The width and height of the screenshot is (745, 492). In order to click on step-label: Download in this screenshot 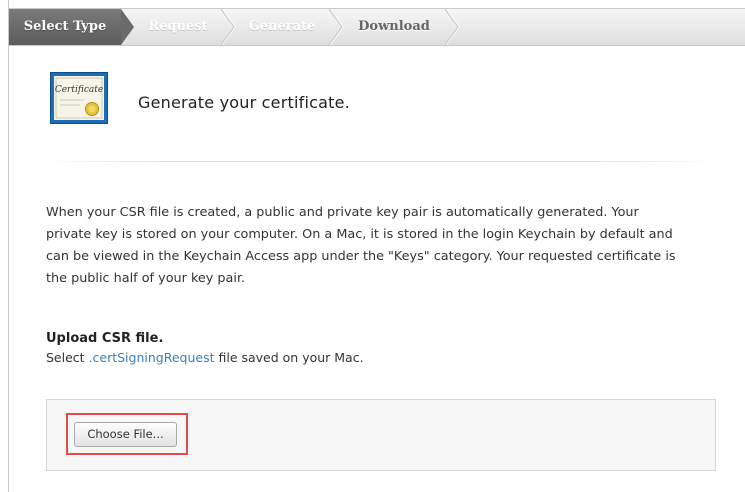, I will do `click(394, 26)`.